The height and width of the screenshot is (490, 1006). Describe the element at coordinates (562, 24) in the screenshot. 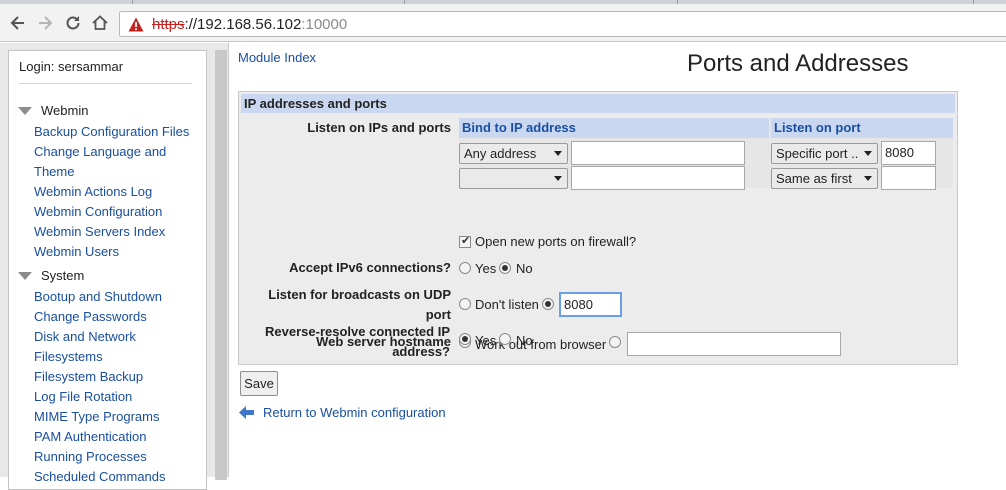

I see `address-bar: https://192.168.56.102:10000` at that location.